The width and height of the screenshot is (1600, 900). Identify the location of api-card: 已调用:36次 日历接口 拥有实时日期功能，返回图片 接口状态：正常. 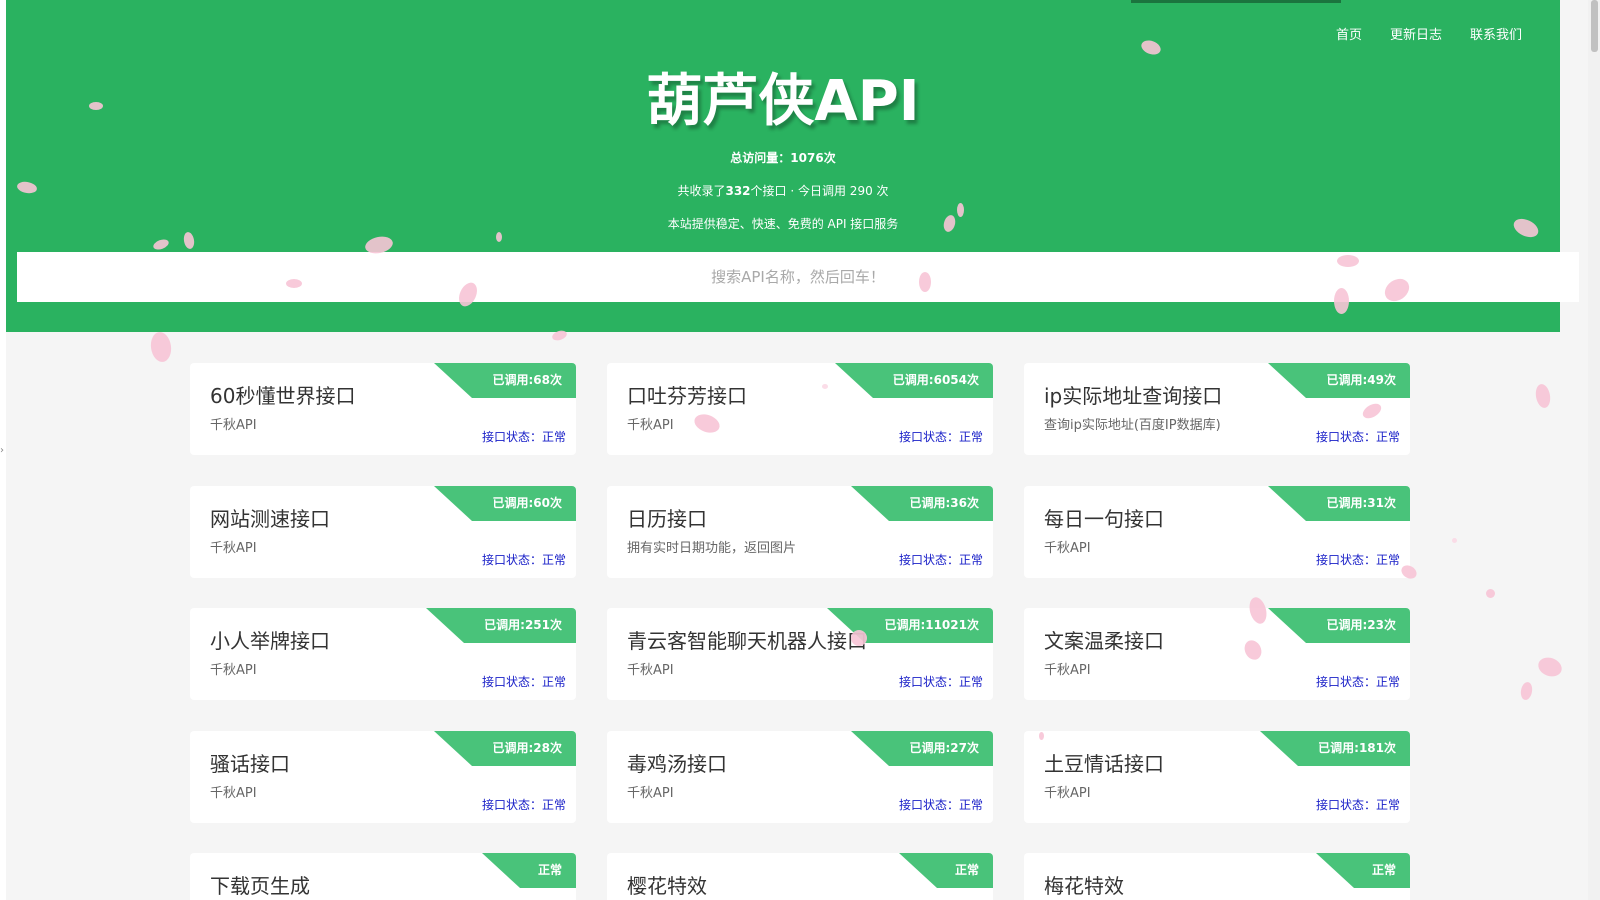
(800, 532).